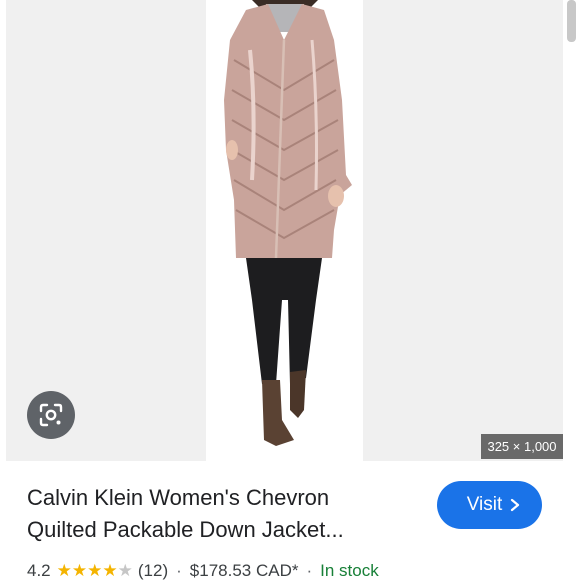 The width and height of the screenshot is (580, 584). Describe the element at coordinates (153, 570) in the screenshot. I see `review-count: (12)` at that location.